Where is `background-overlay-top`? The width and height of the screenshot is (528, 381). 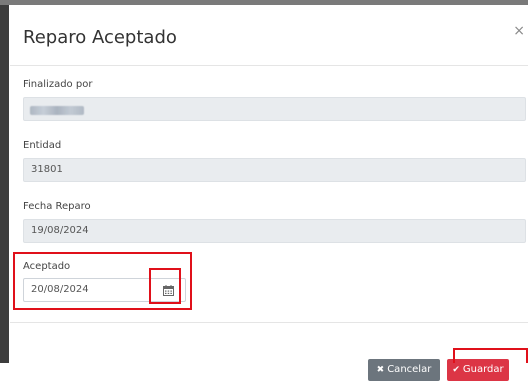
background-overlay-top is located at coordinates (264, 2).